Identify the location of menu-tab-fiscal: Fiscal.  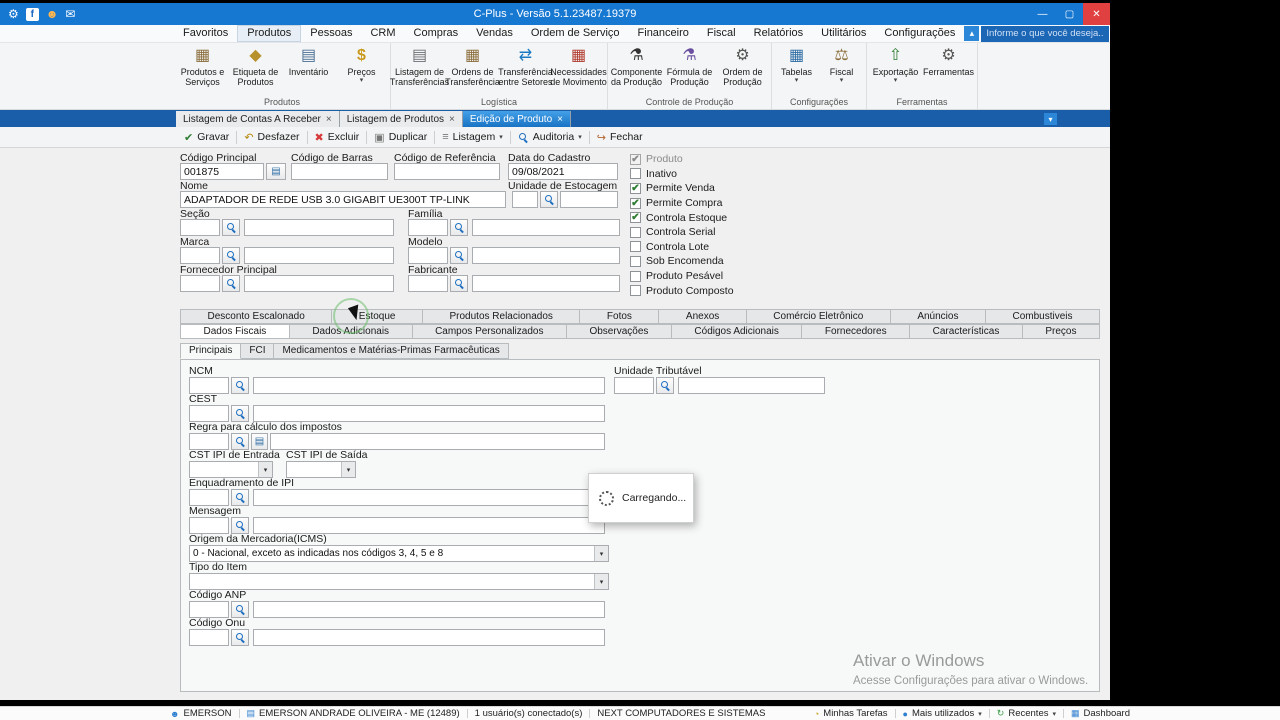
(721, 33).